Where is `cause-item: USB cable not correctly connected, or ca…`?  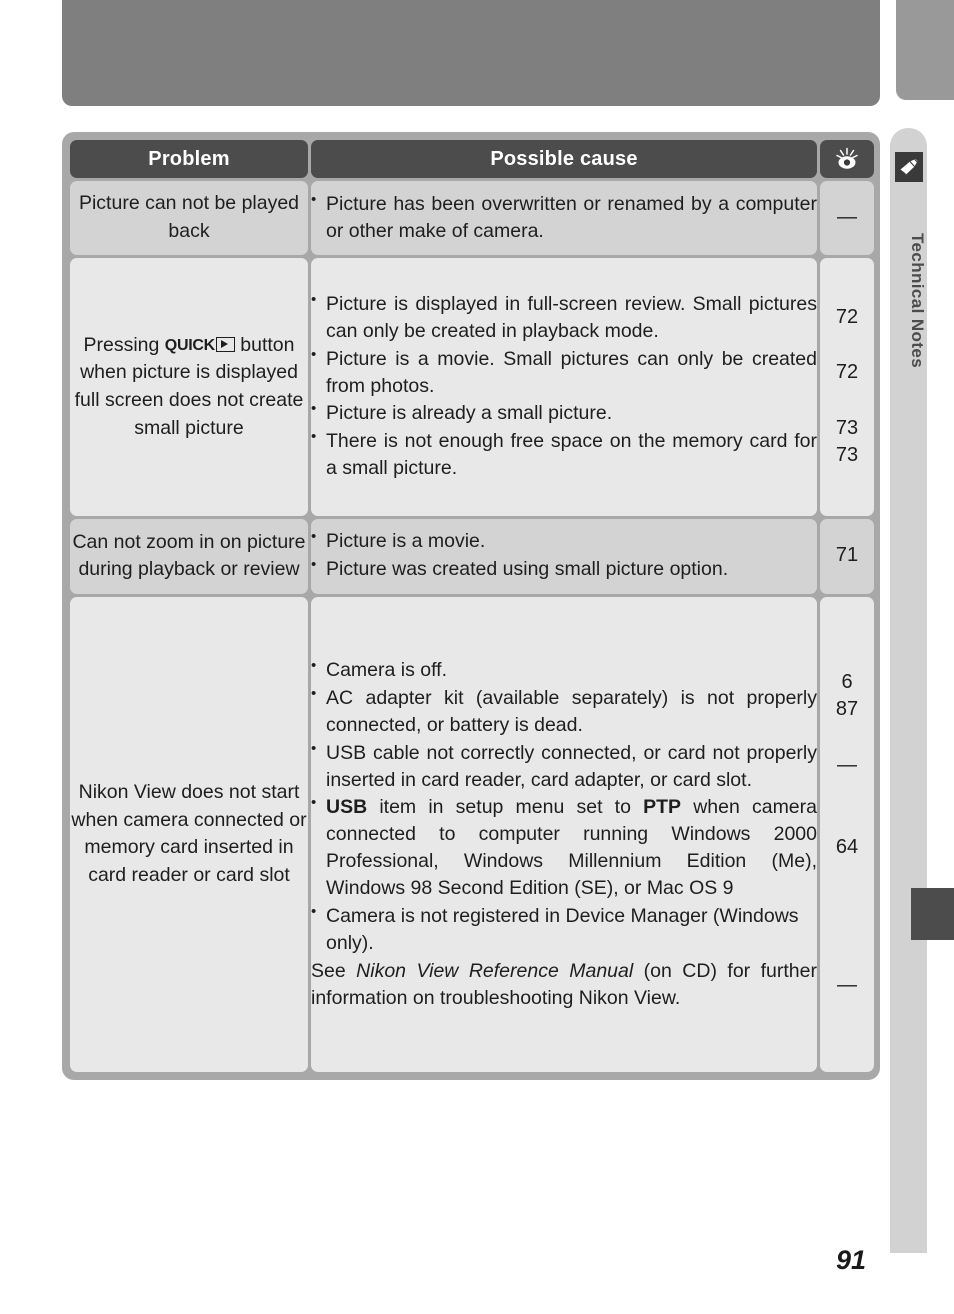 cause-item: USB cable not correctly connected, or ca… is located at coordinates (564, 766).